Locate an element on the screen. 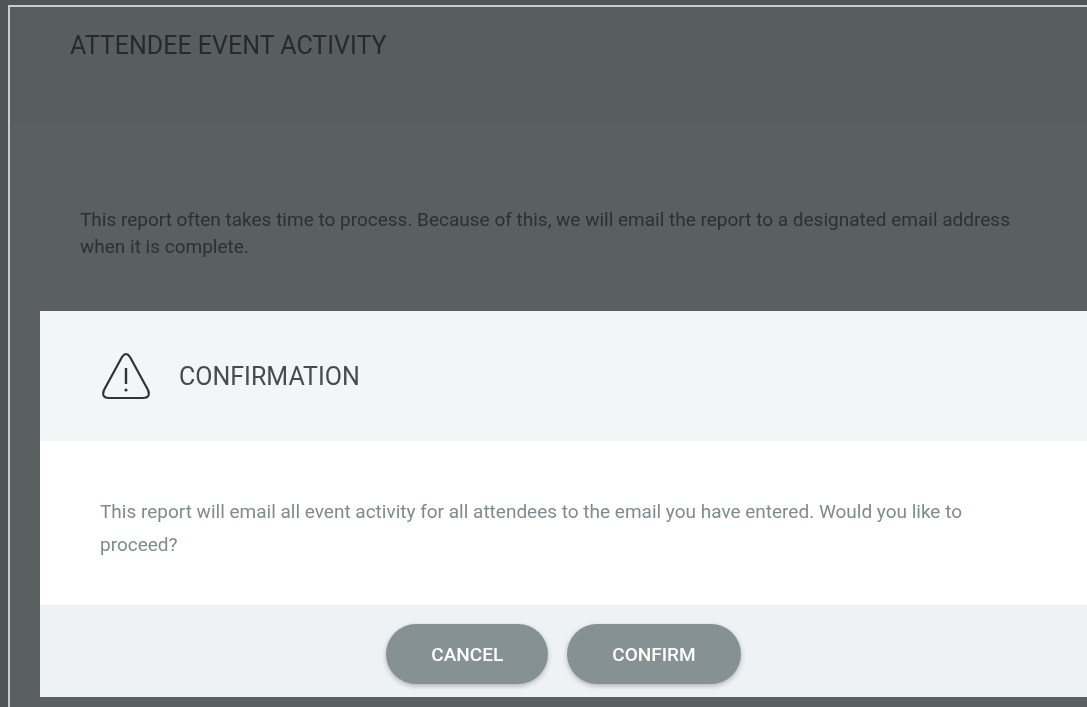  warning-icon is located at coordinates (126, 376).